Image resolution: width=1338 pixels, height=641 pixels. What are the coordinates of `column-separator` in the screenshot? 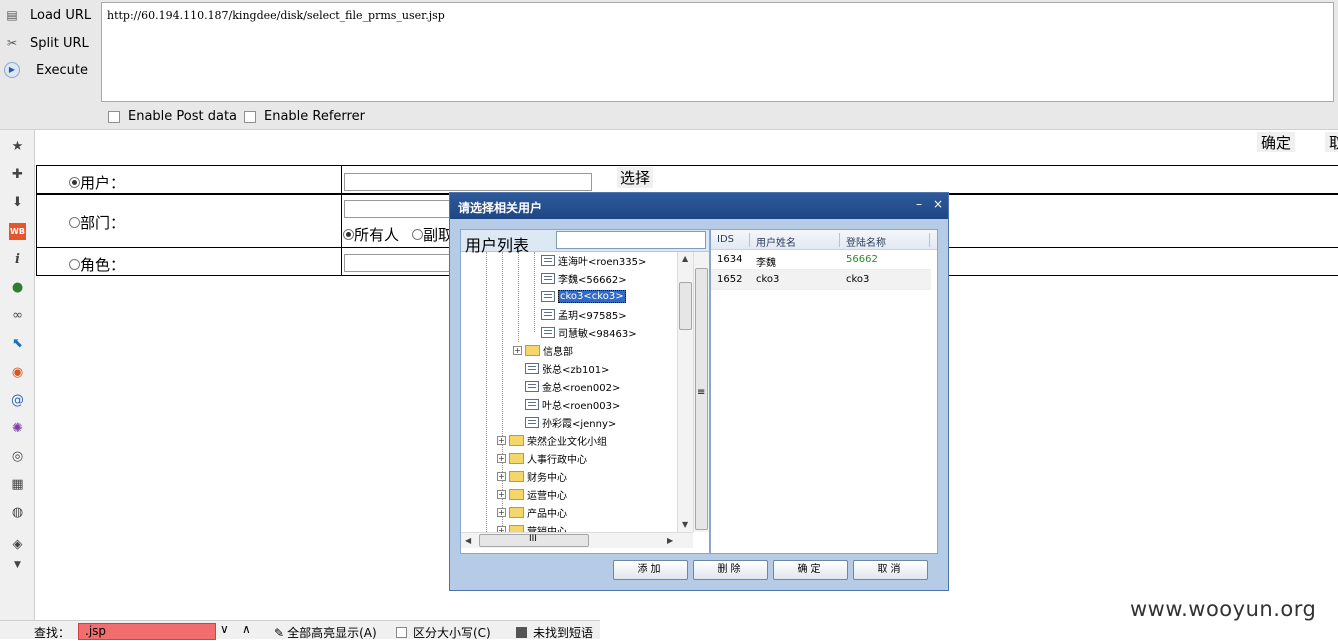 It's located at (749, 240).